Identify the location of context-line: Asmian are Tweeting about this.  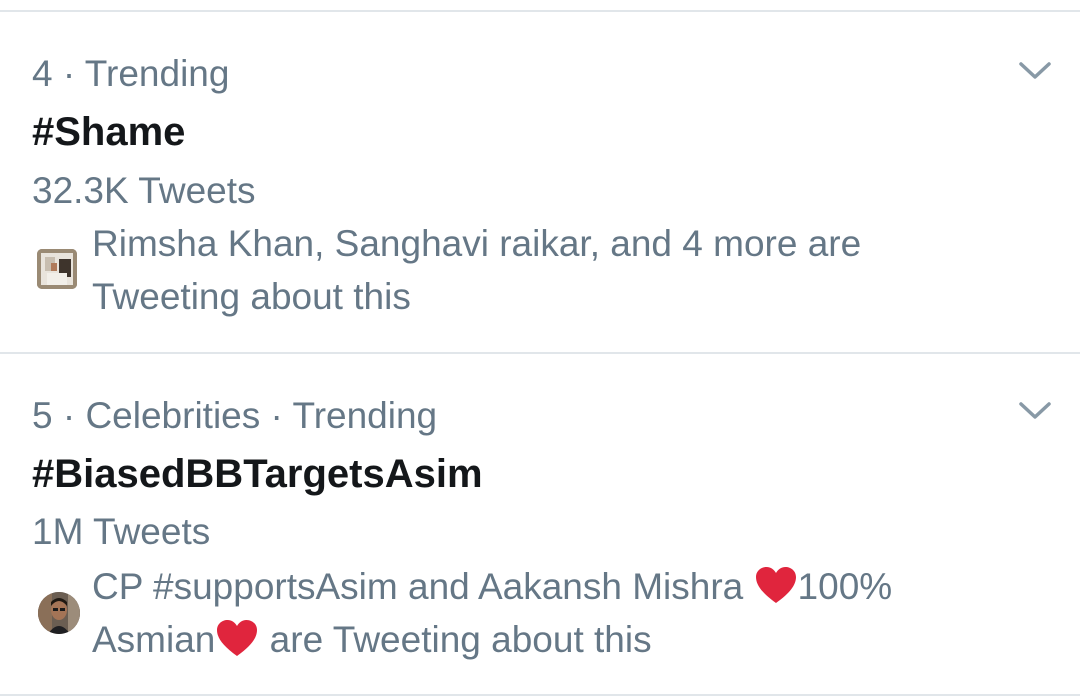
(542, 639).